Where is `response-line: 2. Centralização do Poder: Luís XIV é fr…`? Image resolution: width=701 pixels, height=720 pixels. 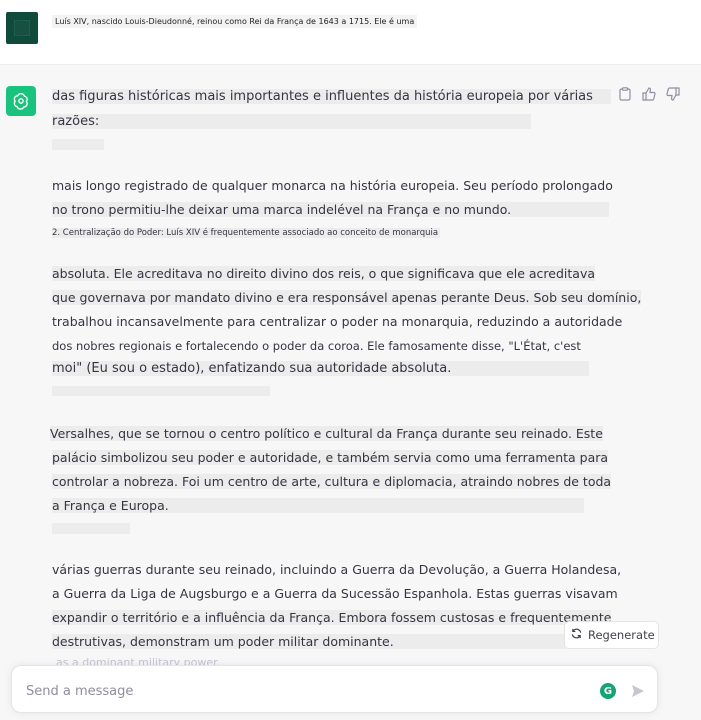 response-line: 2. Centralização do Poder: Luís XIV é fr… is located at coordinates (246, 233).